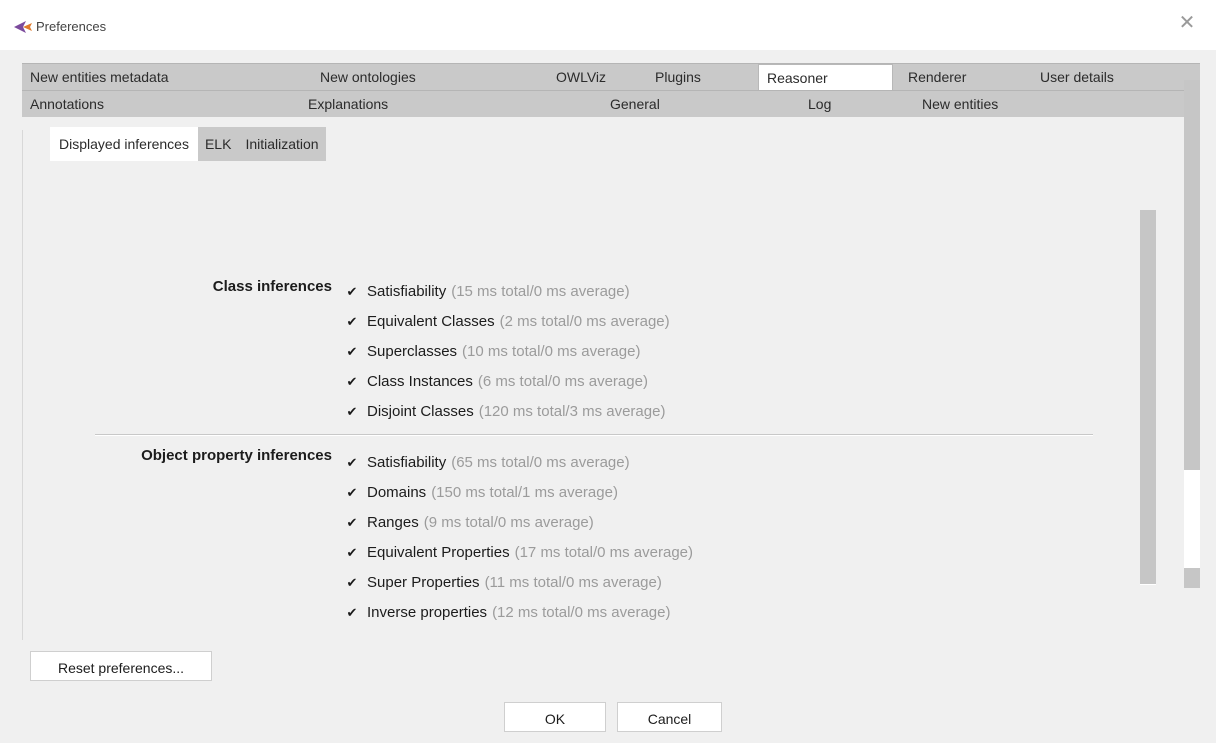 The image size is (1216, 743). What do you see at coordinates (524, 492) in the screenshot?
I see `checkbox-stat: (150 ms total/1 ms average)` at bounding box center [524, 492].